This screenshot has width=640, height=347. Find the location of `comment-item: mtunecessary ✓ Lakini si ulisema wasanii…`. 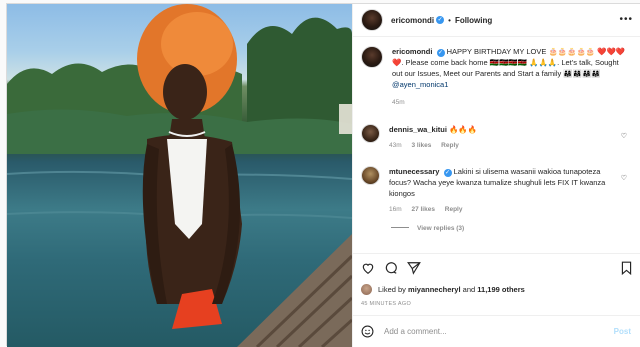

comment-item: mtunecessary ✓ Lakini si ulisema wasanii… is located at coordinates (498, 190).